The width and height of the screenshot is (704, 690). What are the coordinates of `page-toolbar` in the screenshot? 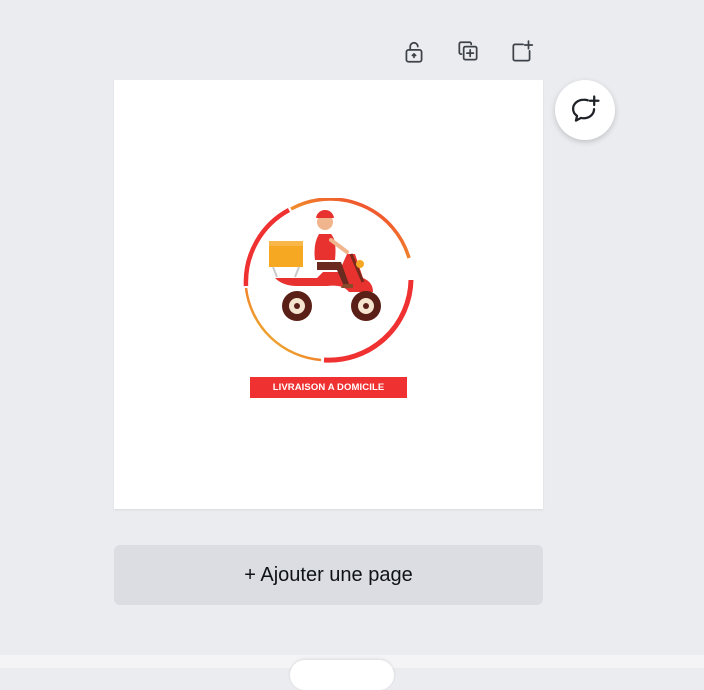 It's located at (468, 52).